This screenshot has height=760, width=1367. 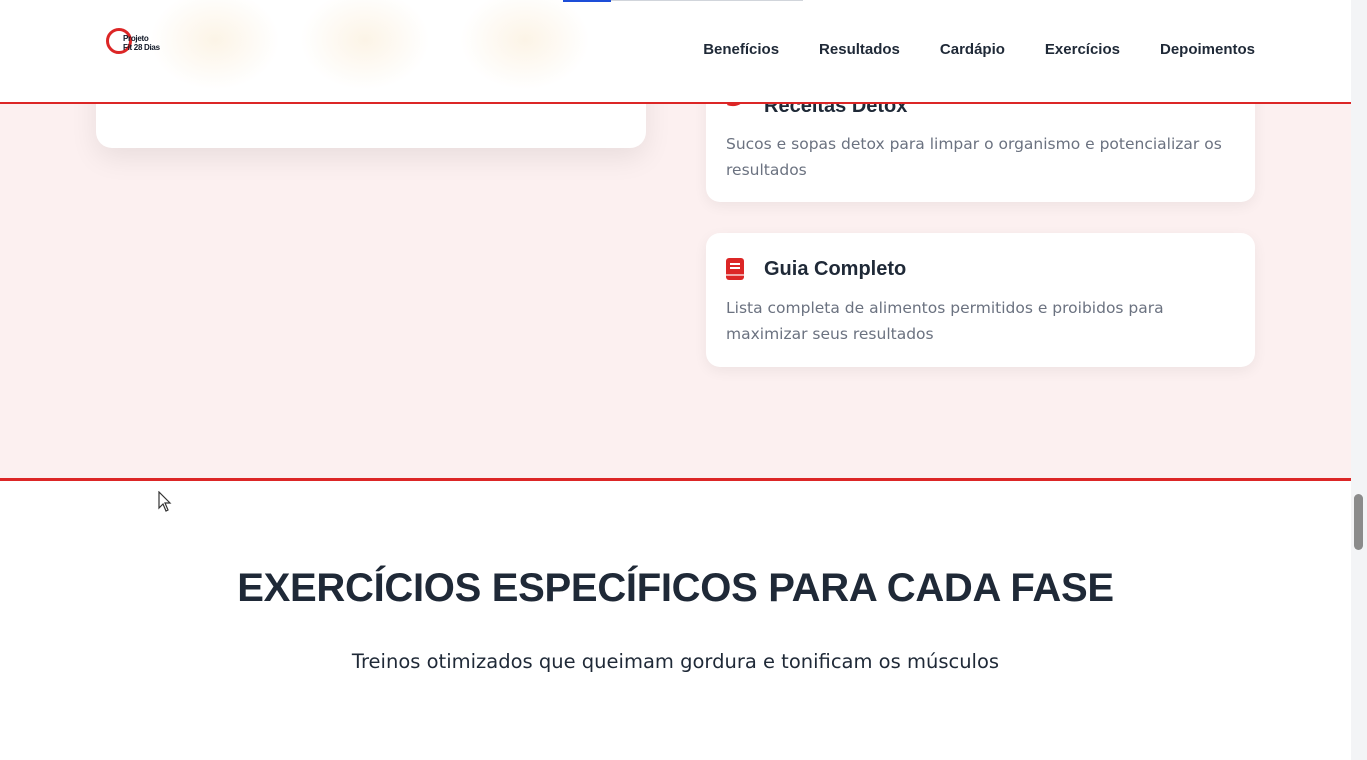 I want to click on nav-link-resultados: Resultados, so click(x=859, y=49).